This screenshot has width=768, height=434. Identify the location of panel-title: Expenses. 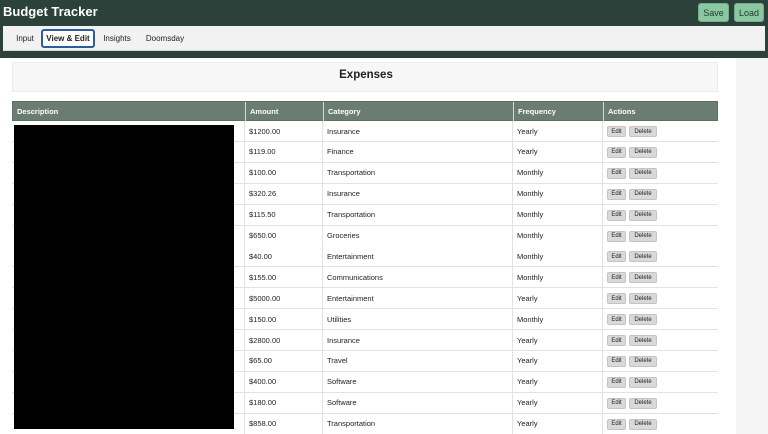
(366, 75).